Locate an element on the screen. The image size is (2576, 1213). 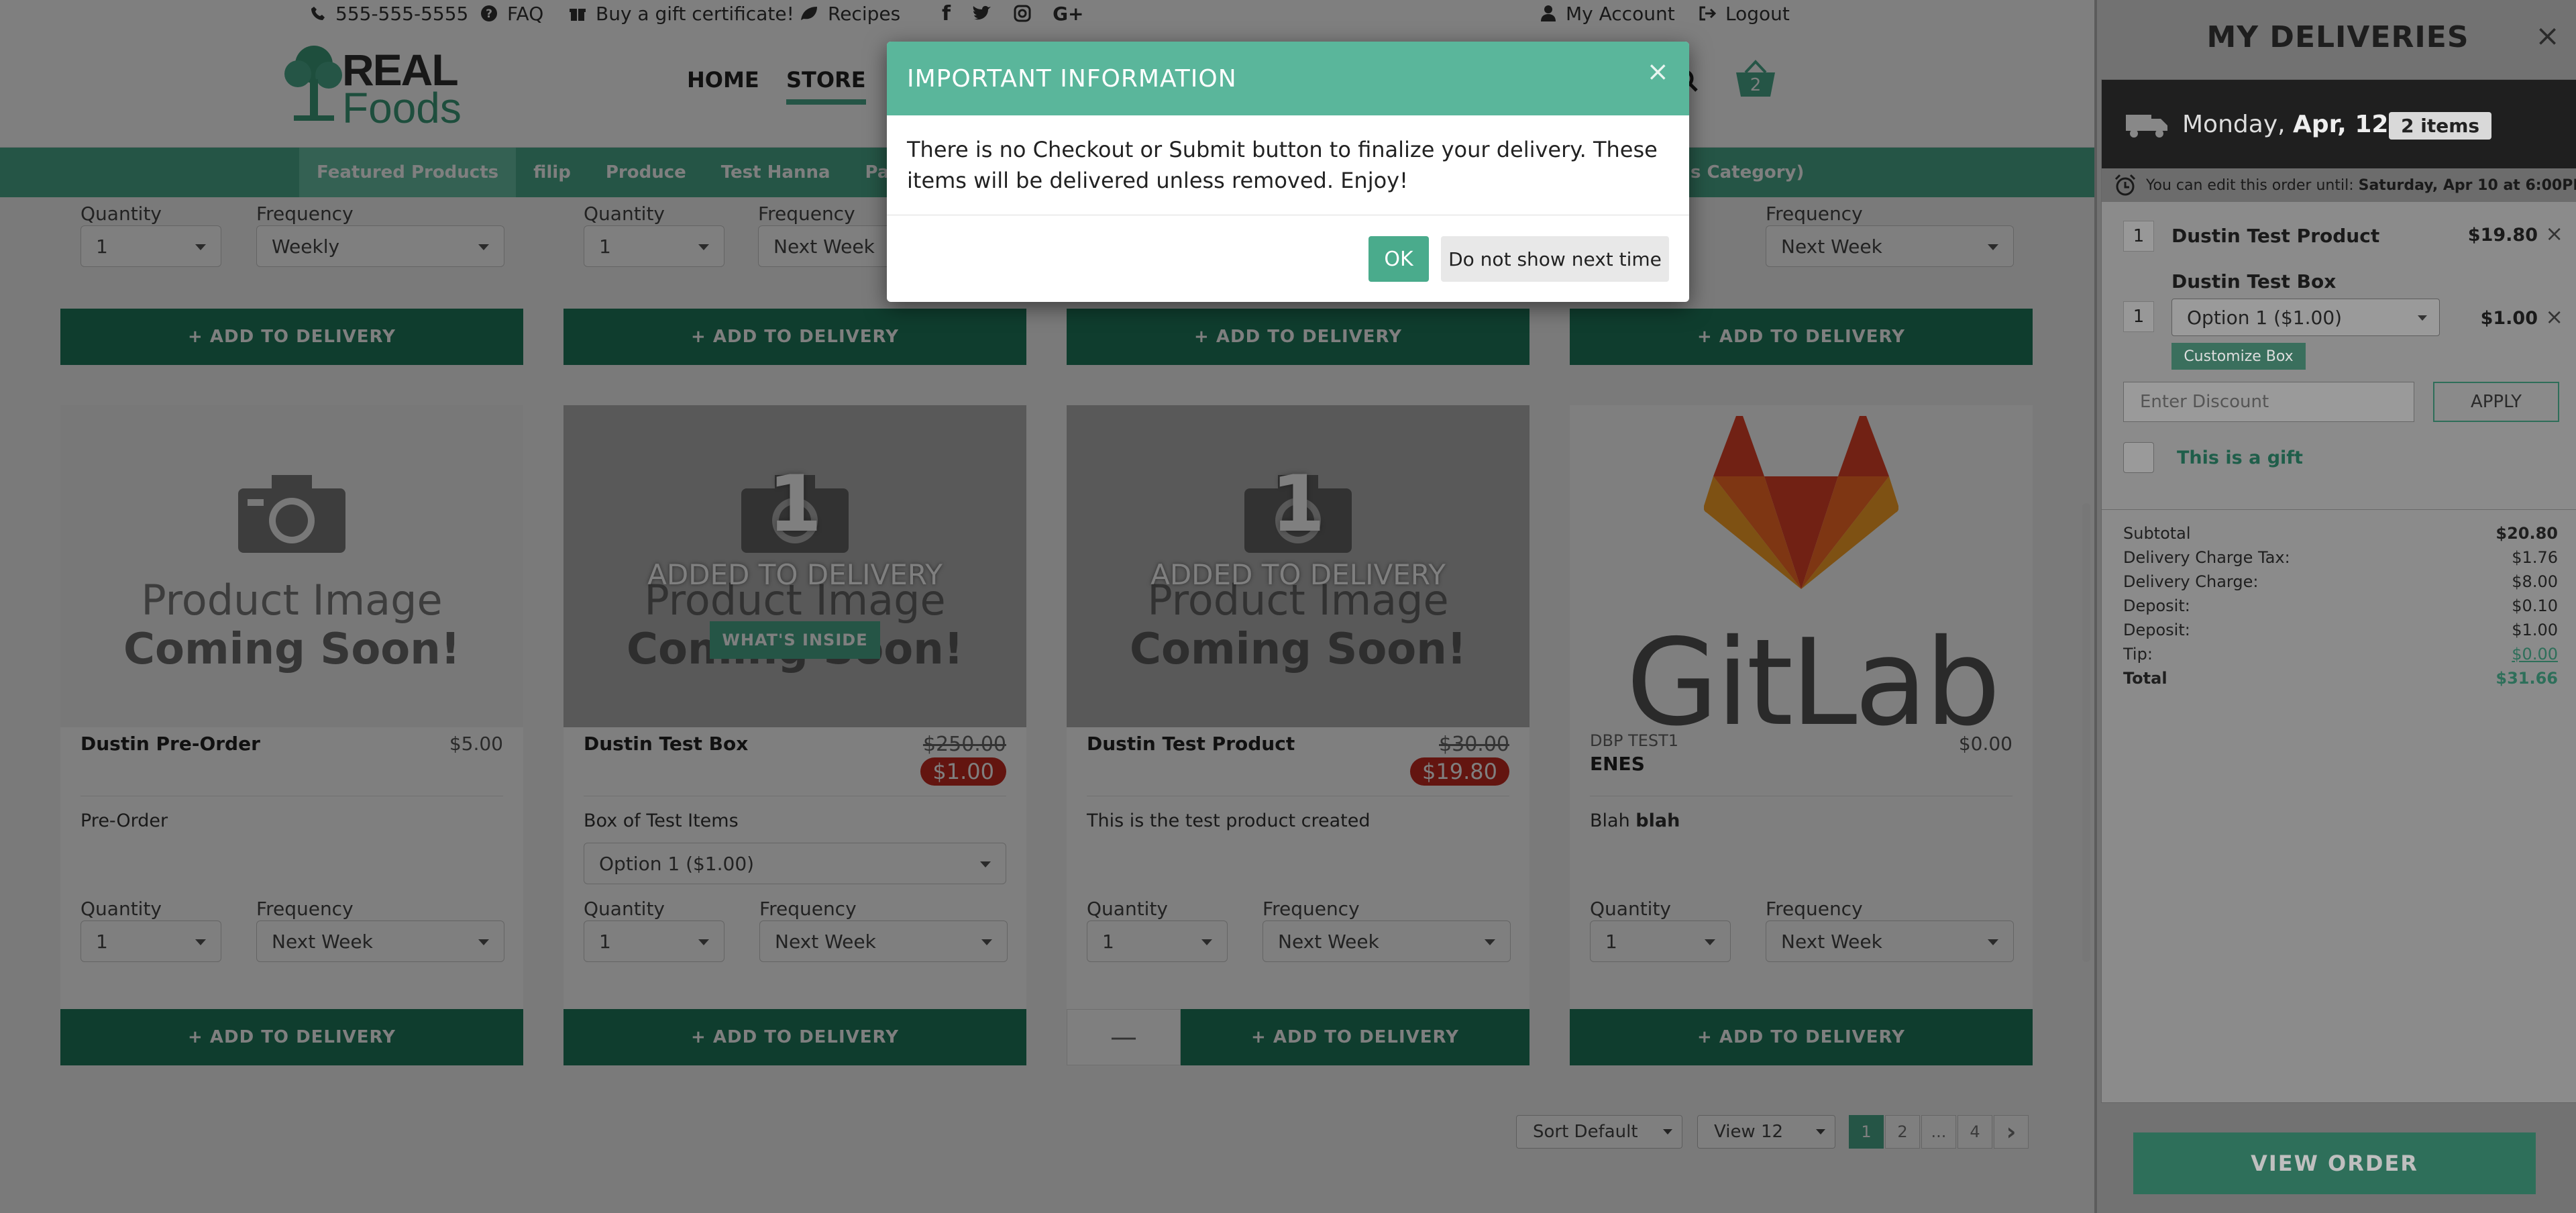
edit-deadline-prefix: You can edit this order until: is located at coordinates (2250, 185).